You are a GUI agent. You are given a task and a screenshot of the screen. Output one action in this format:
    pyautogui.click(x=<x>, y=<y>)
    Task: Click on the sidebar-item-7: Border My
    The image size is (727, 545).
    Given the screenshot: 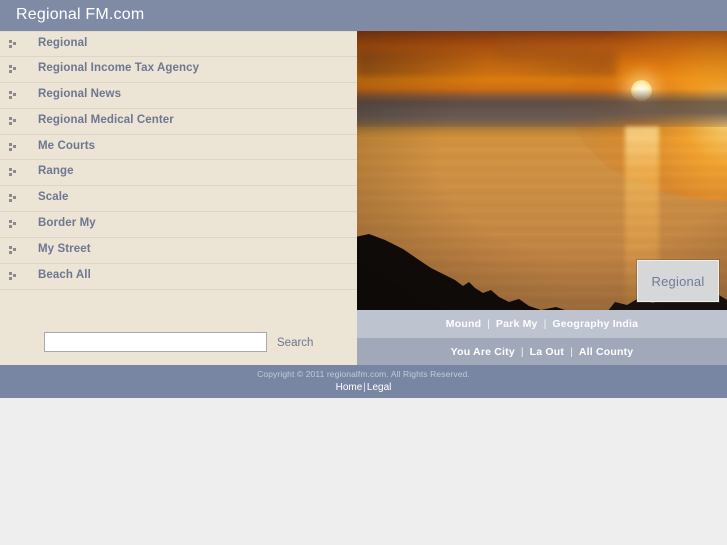 What is the action you would take?
    pyautogui.click(x=178, y=225)
    